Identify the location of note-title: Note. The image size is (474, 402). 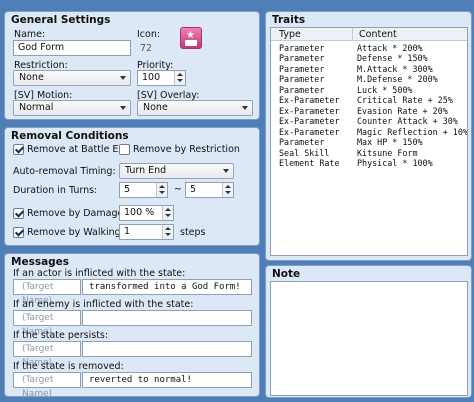
(286, 274).